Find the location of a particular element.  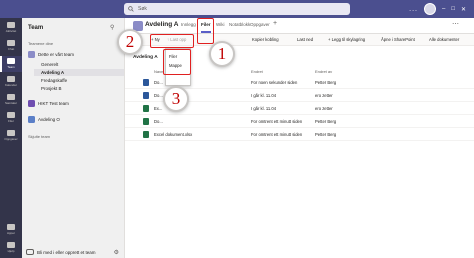

team-item: Avdeling O is located at coordinates (75, 119).